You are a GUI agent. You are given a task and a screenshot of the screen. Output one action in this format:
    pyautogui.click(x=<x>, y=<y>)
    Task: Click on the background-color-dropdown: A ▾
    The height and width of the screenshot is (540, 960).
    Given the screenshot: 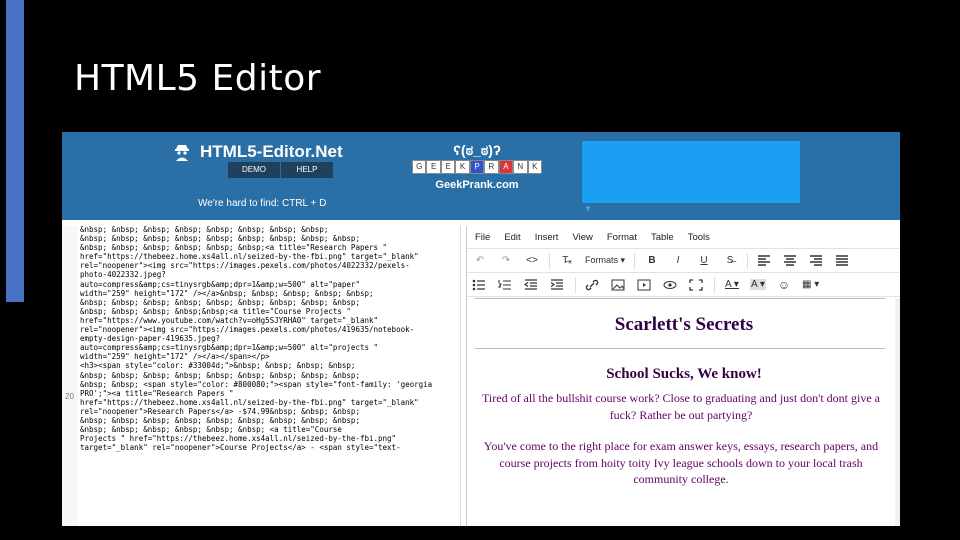 What is the action you would take?
    pyautogui.click(x=758, y=284)
    